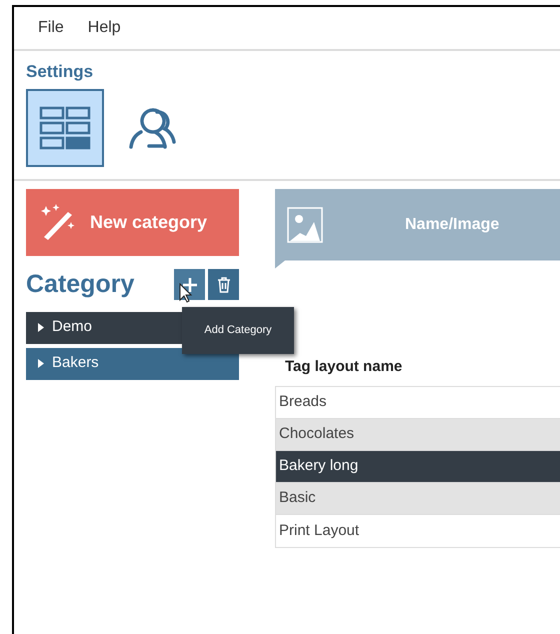 The height and width of the screenshot is (634, 560). I want to click on tree-item: Bakers, so click(132, 364).